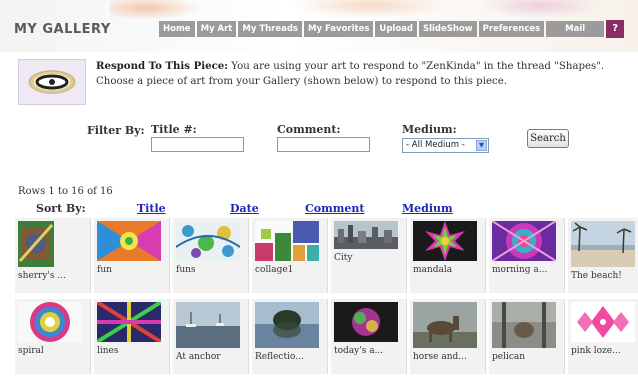  Describe the element at coordinates (396, 29) in the screenshot. I see `nav-upload: Upload` at that location.